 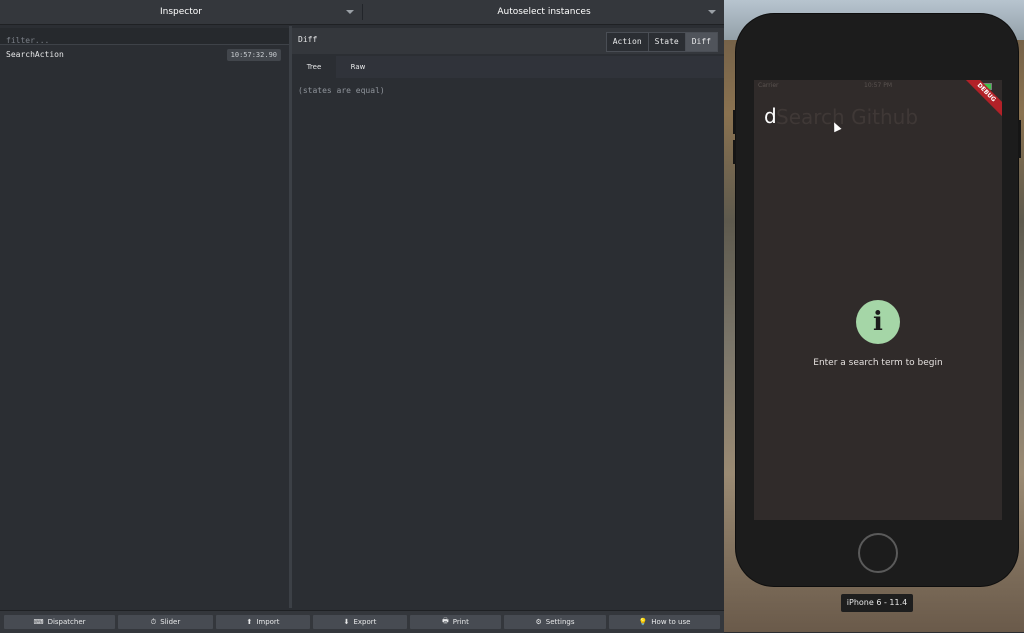 I want to click on detail-header: Diff Action State Diff, so click(x=508, y=41).